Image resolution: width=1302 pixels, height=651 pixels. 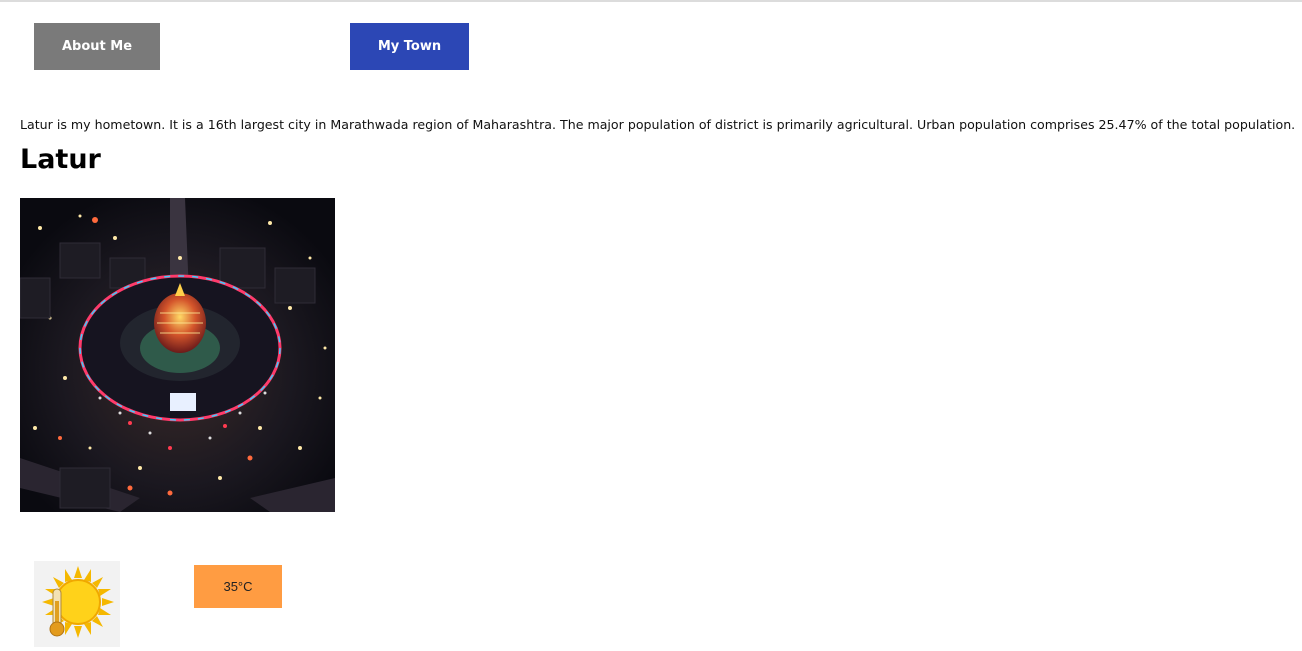 I want to click on town-photo, so click(x=177, y=355).